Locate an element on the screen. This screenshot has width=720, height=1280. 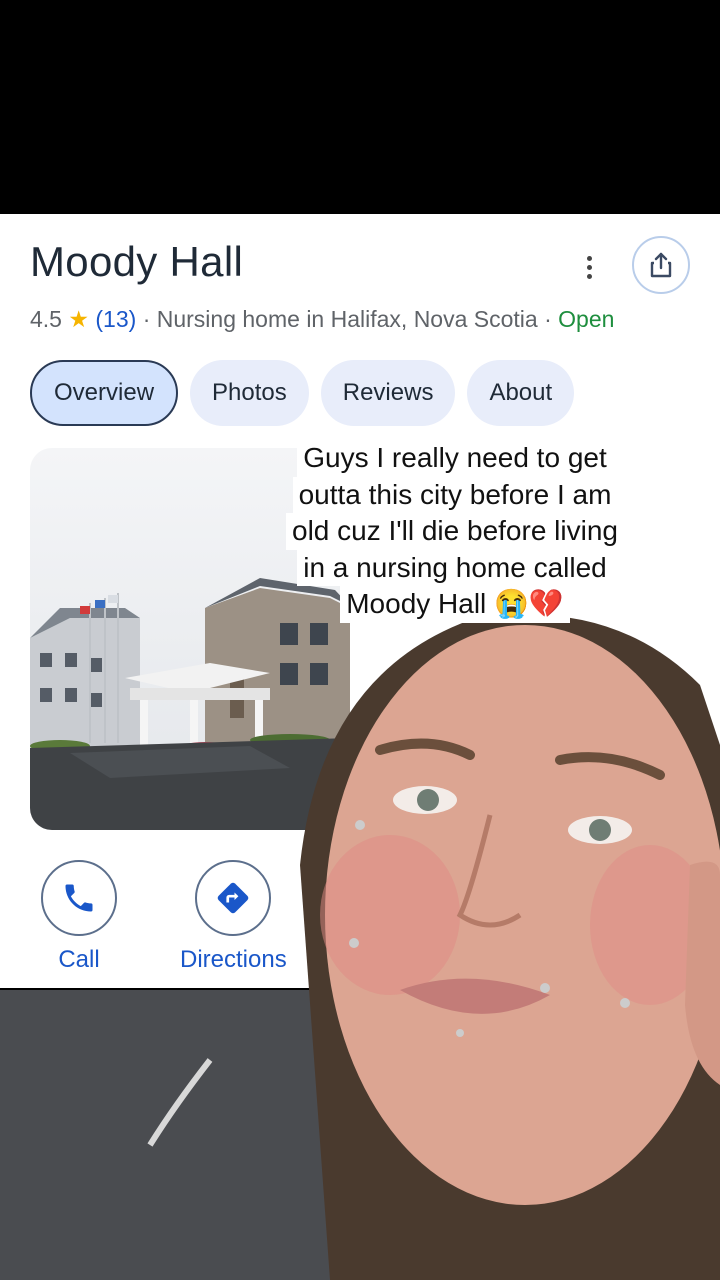
tab-reviews: Reviews is located at coordinates (388, 393).